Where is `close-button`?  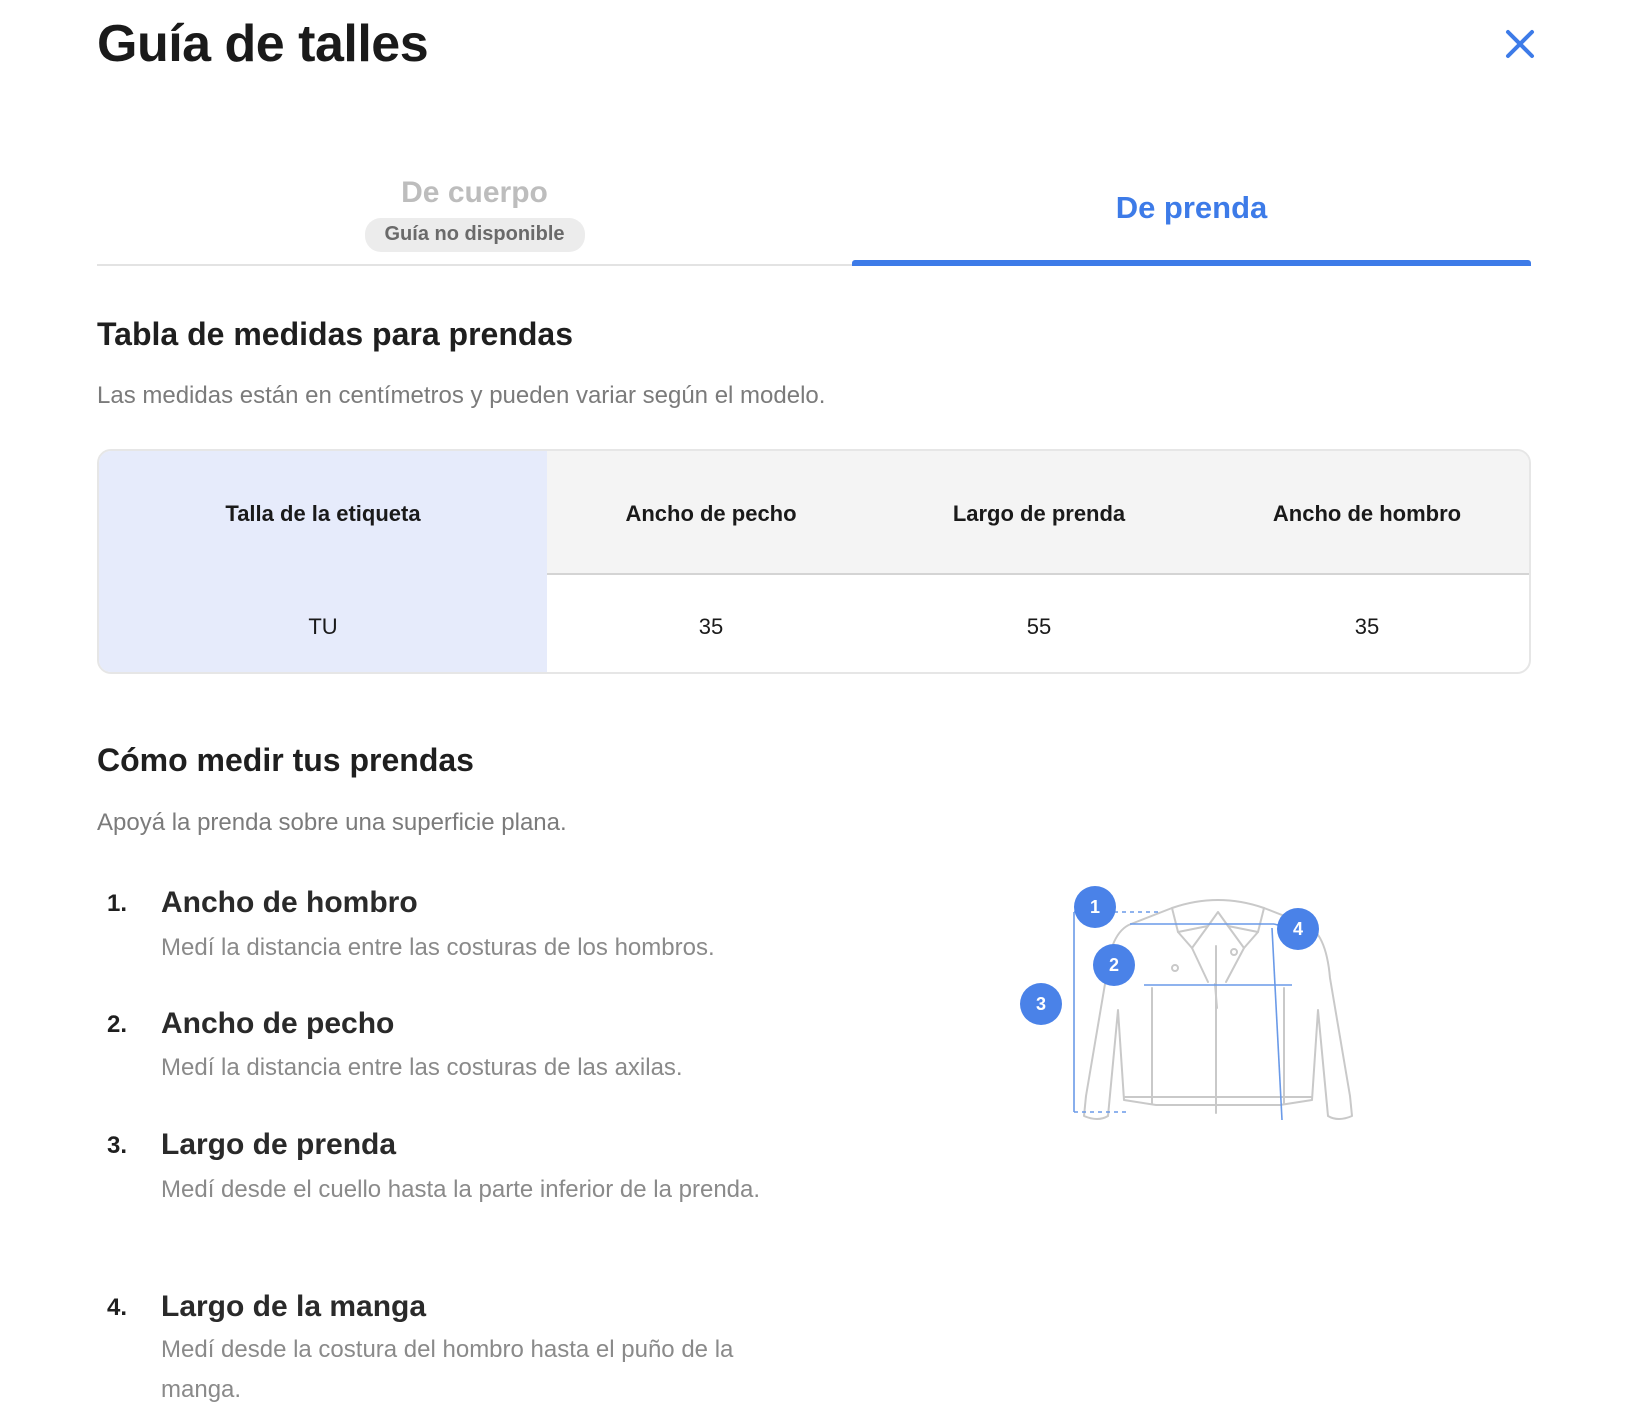
close-button is located at coordinates (1520, 44).